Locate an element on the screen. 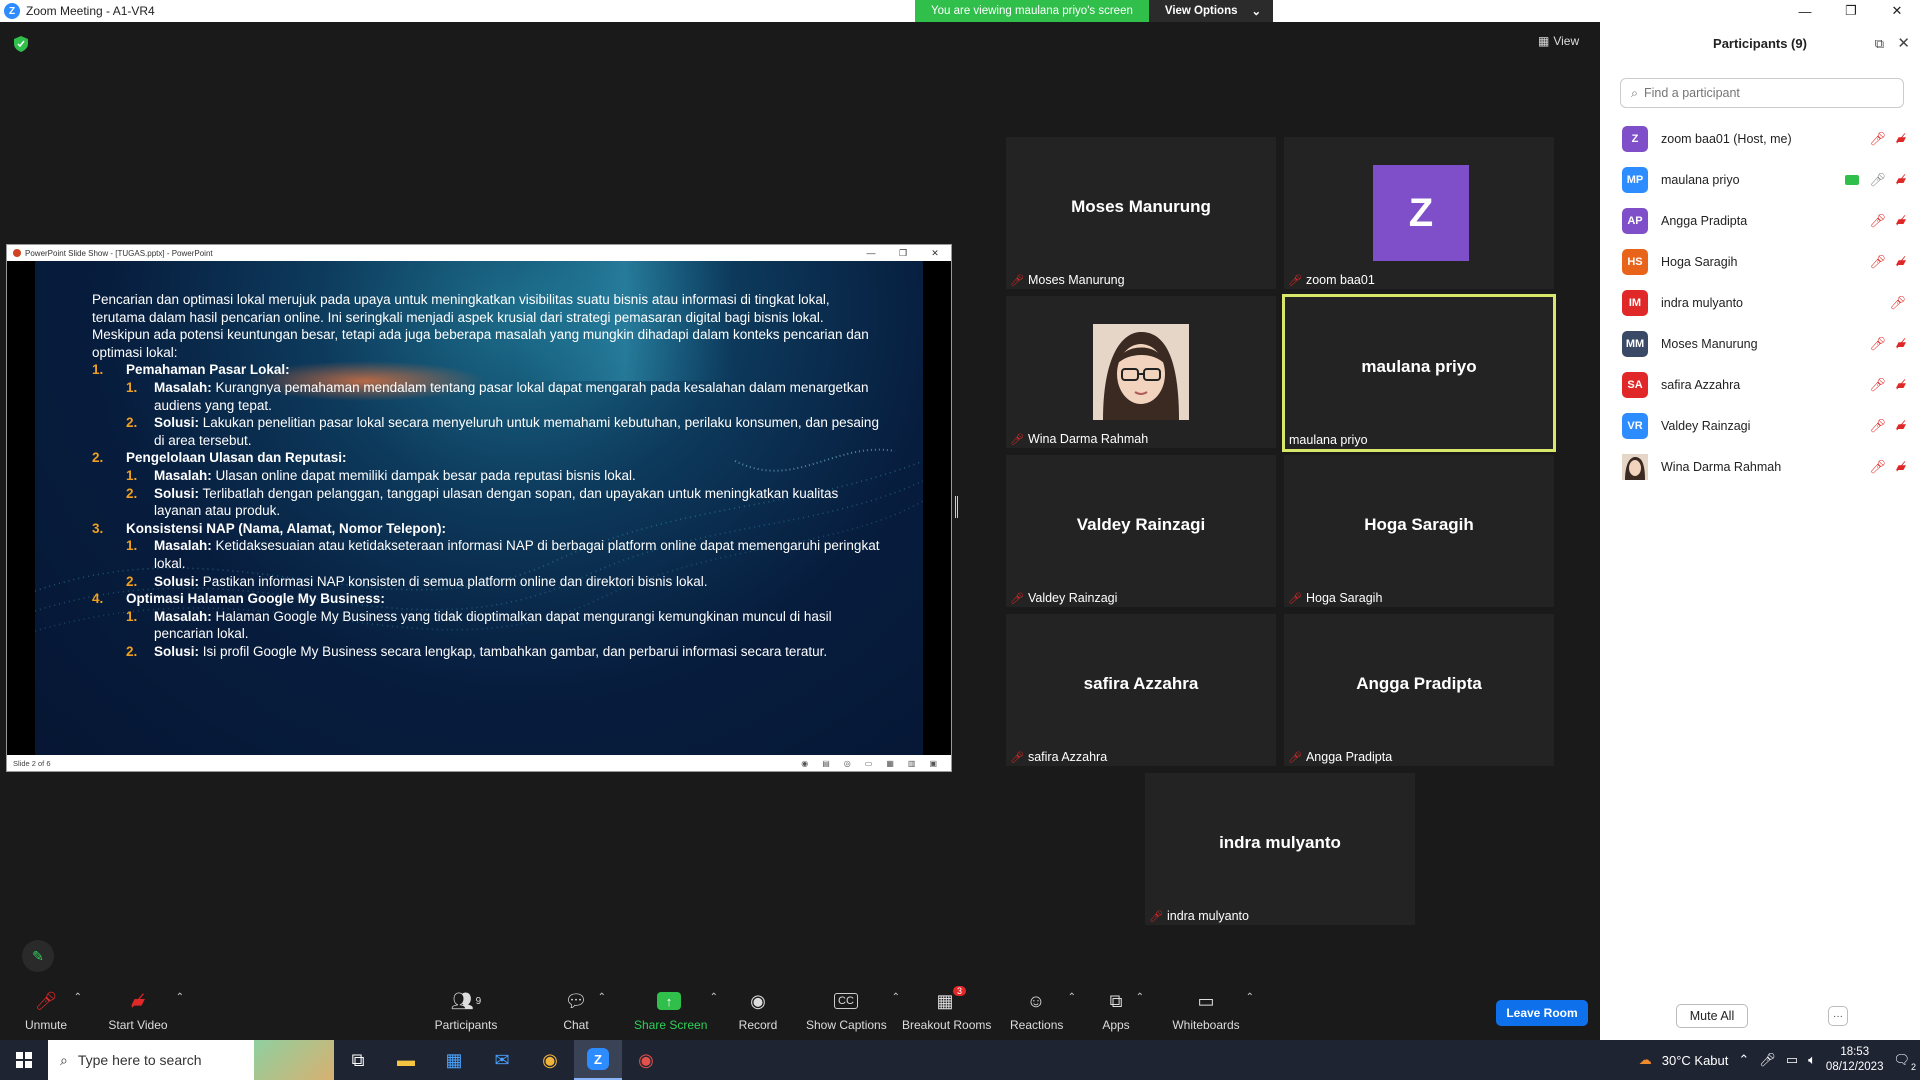 Image resolution: width=1920 pixels, height=1080 pixels. view-options-button: View Options ⌄ is located at coordinates (1211, 11).